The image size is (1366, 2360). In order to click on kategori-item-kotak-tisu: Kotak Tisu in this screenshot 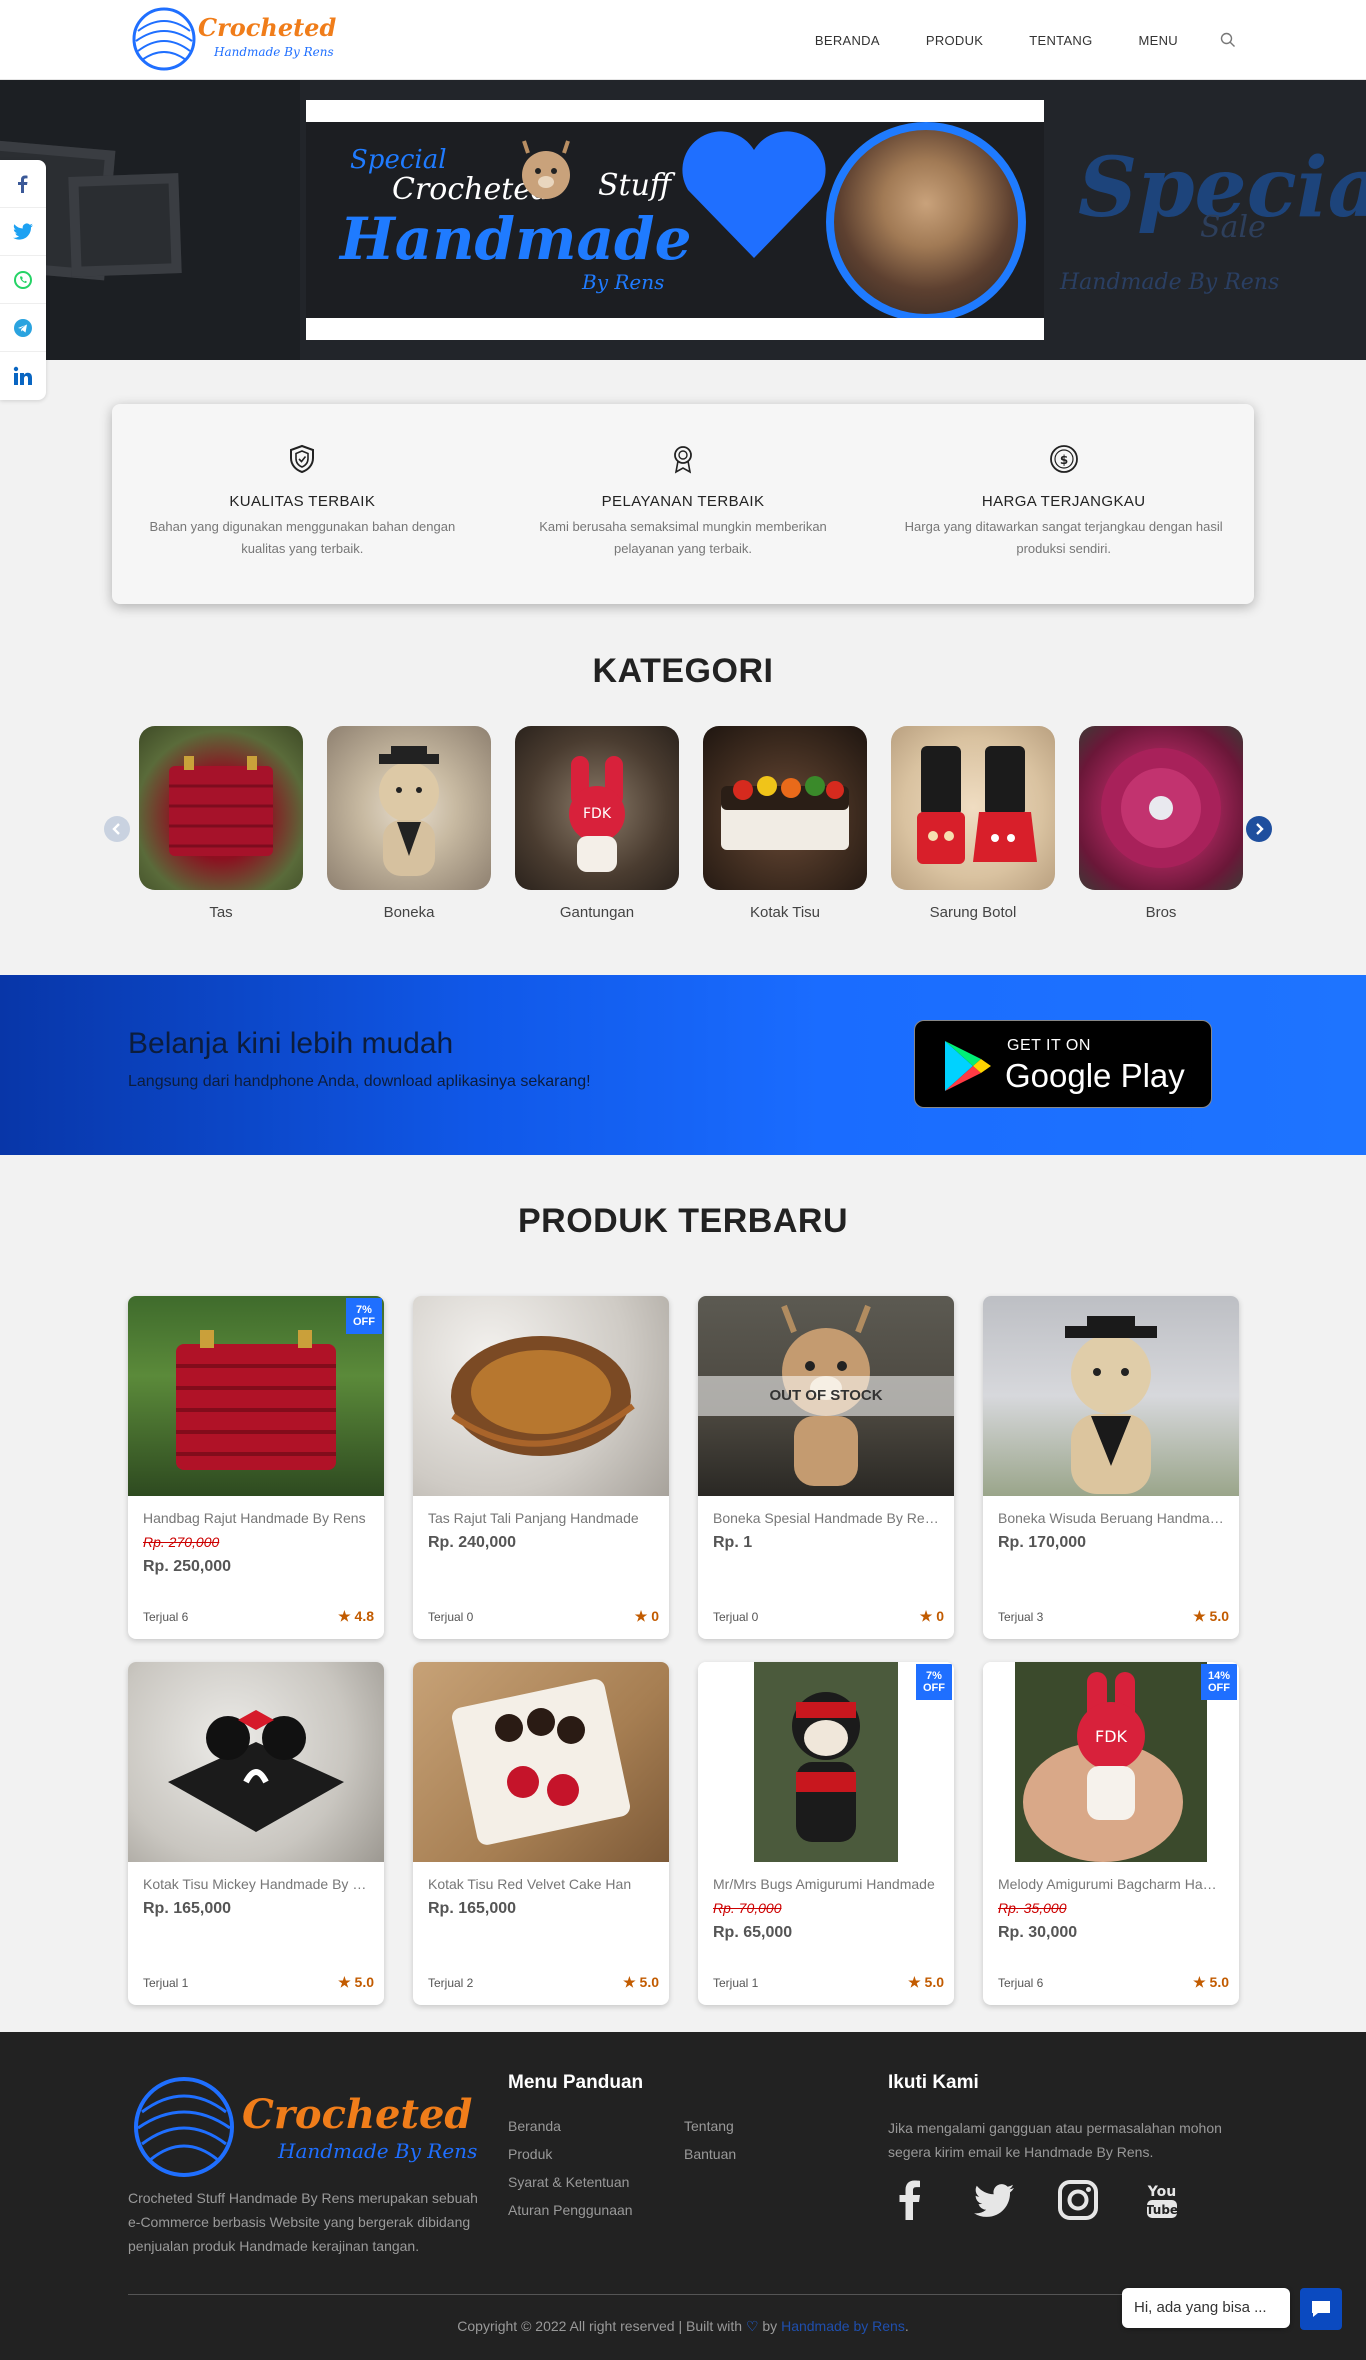, I will do `click(785, 831)`.